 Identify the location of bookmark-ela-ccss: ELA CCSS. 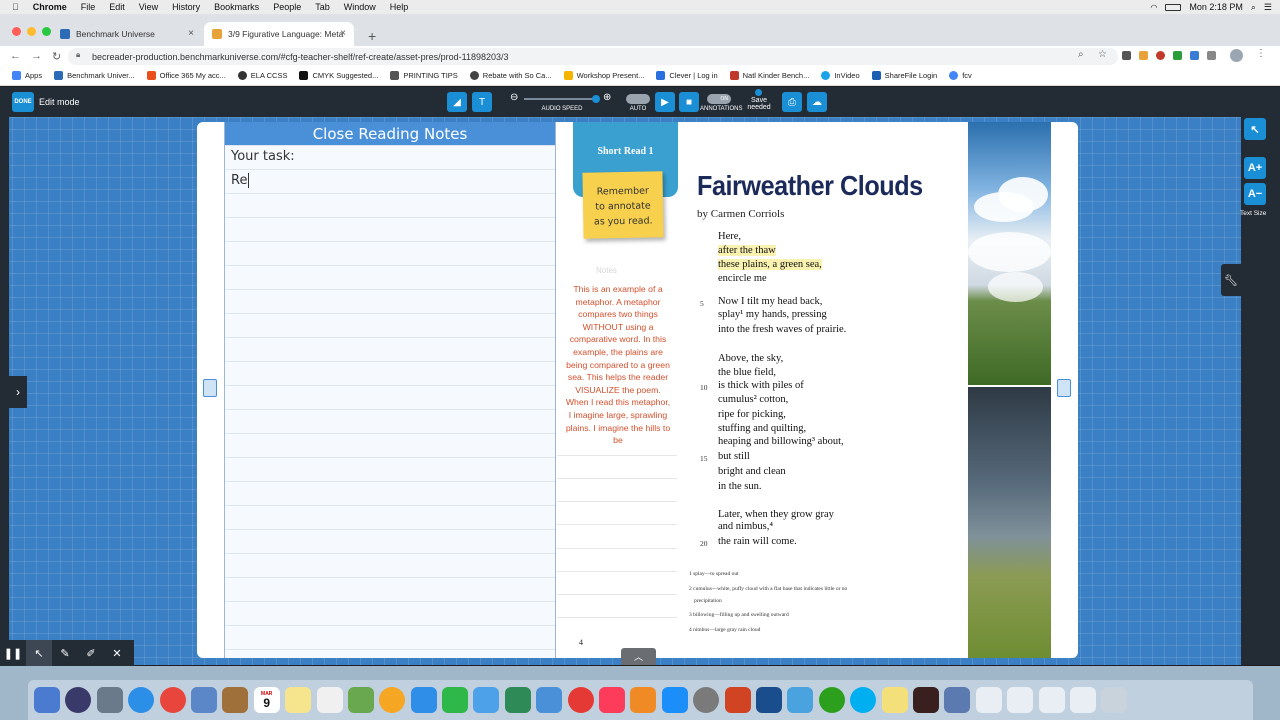
(262, 75).